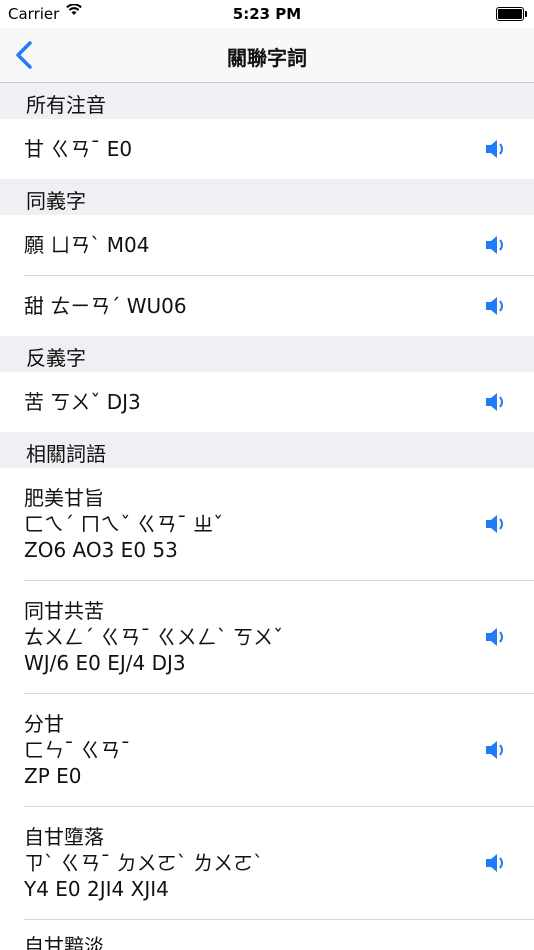  Describe the element at coordinates (511, 14) in the screenshot. I see `battery-icon` at that location.